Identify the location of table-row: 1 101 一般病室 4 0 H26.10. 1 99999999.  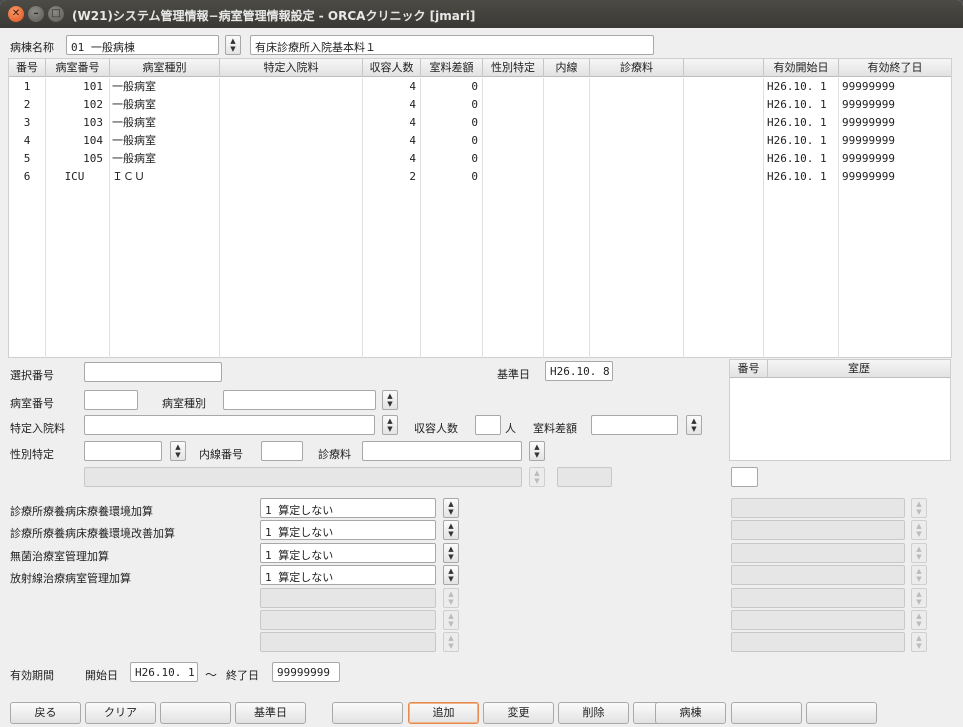
(480, 87).